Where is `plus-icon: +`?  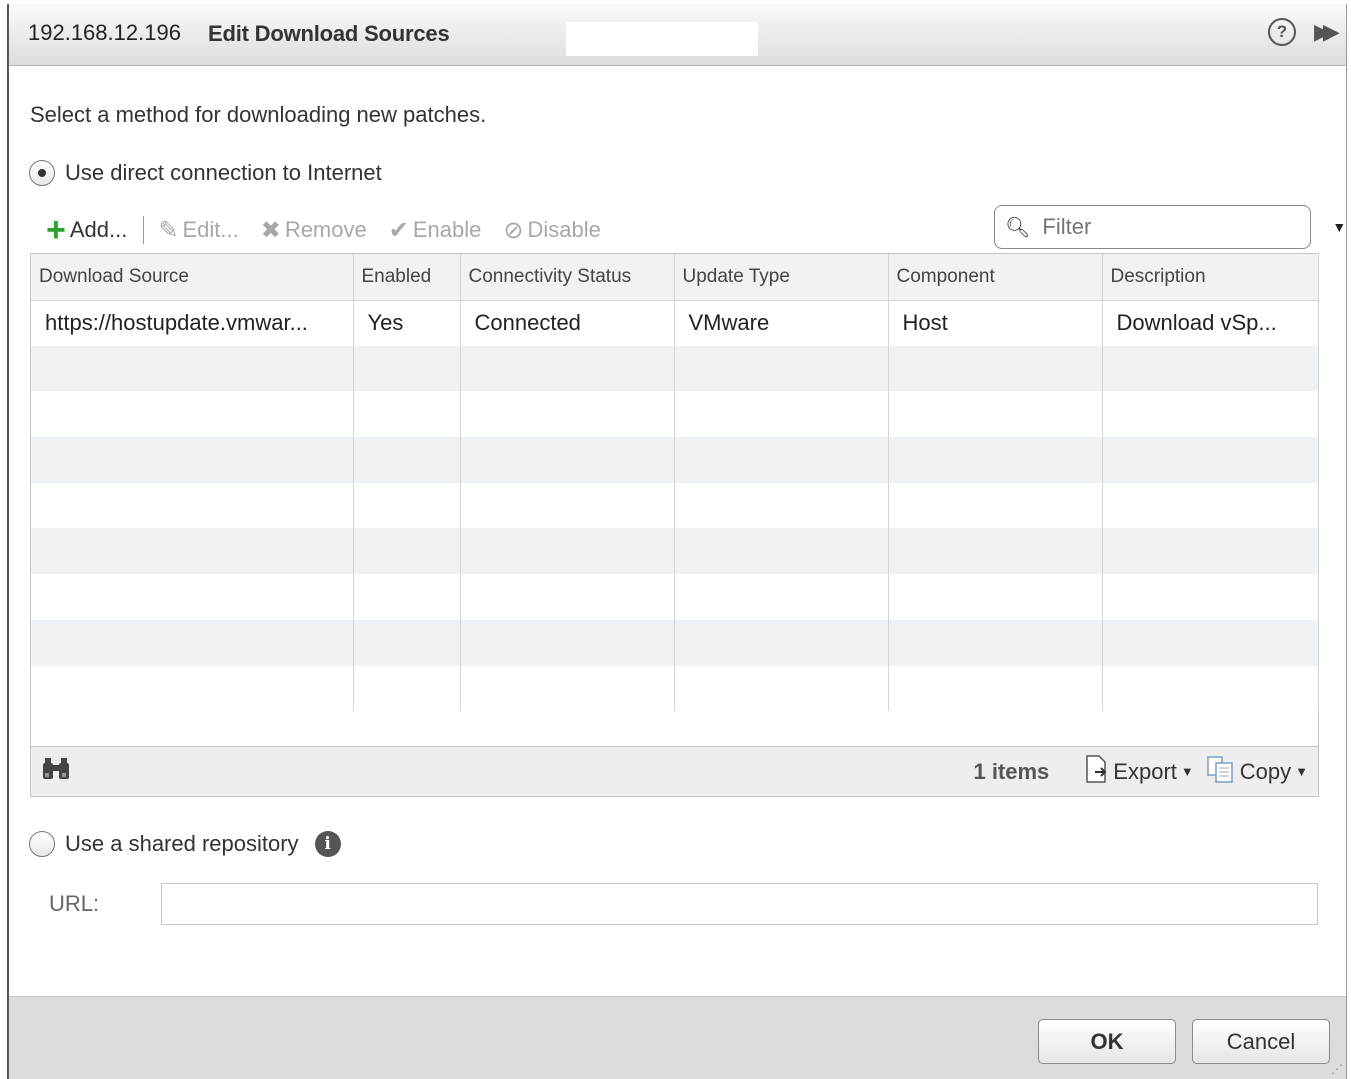
plus-icon: + is located at coordinates (56, 230).